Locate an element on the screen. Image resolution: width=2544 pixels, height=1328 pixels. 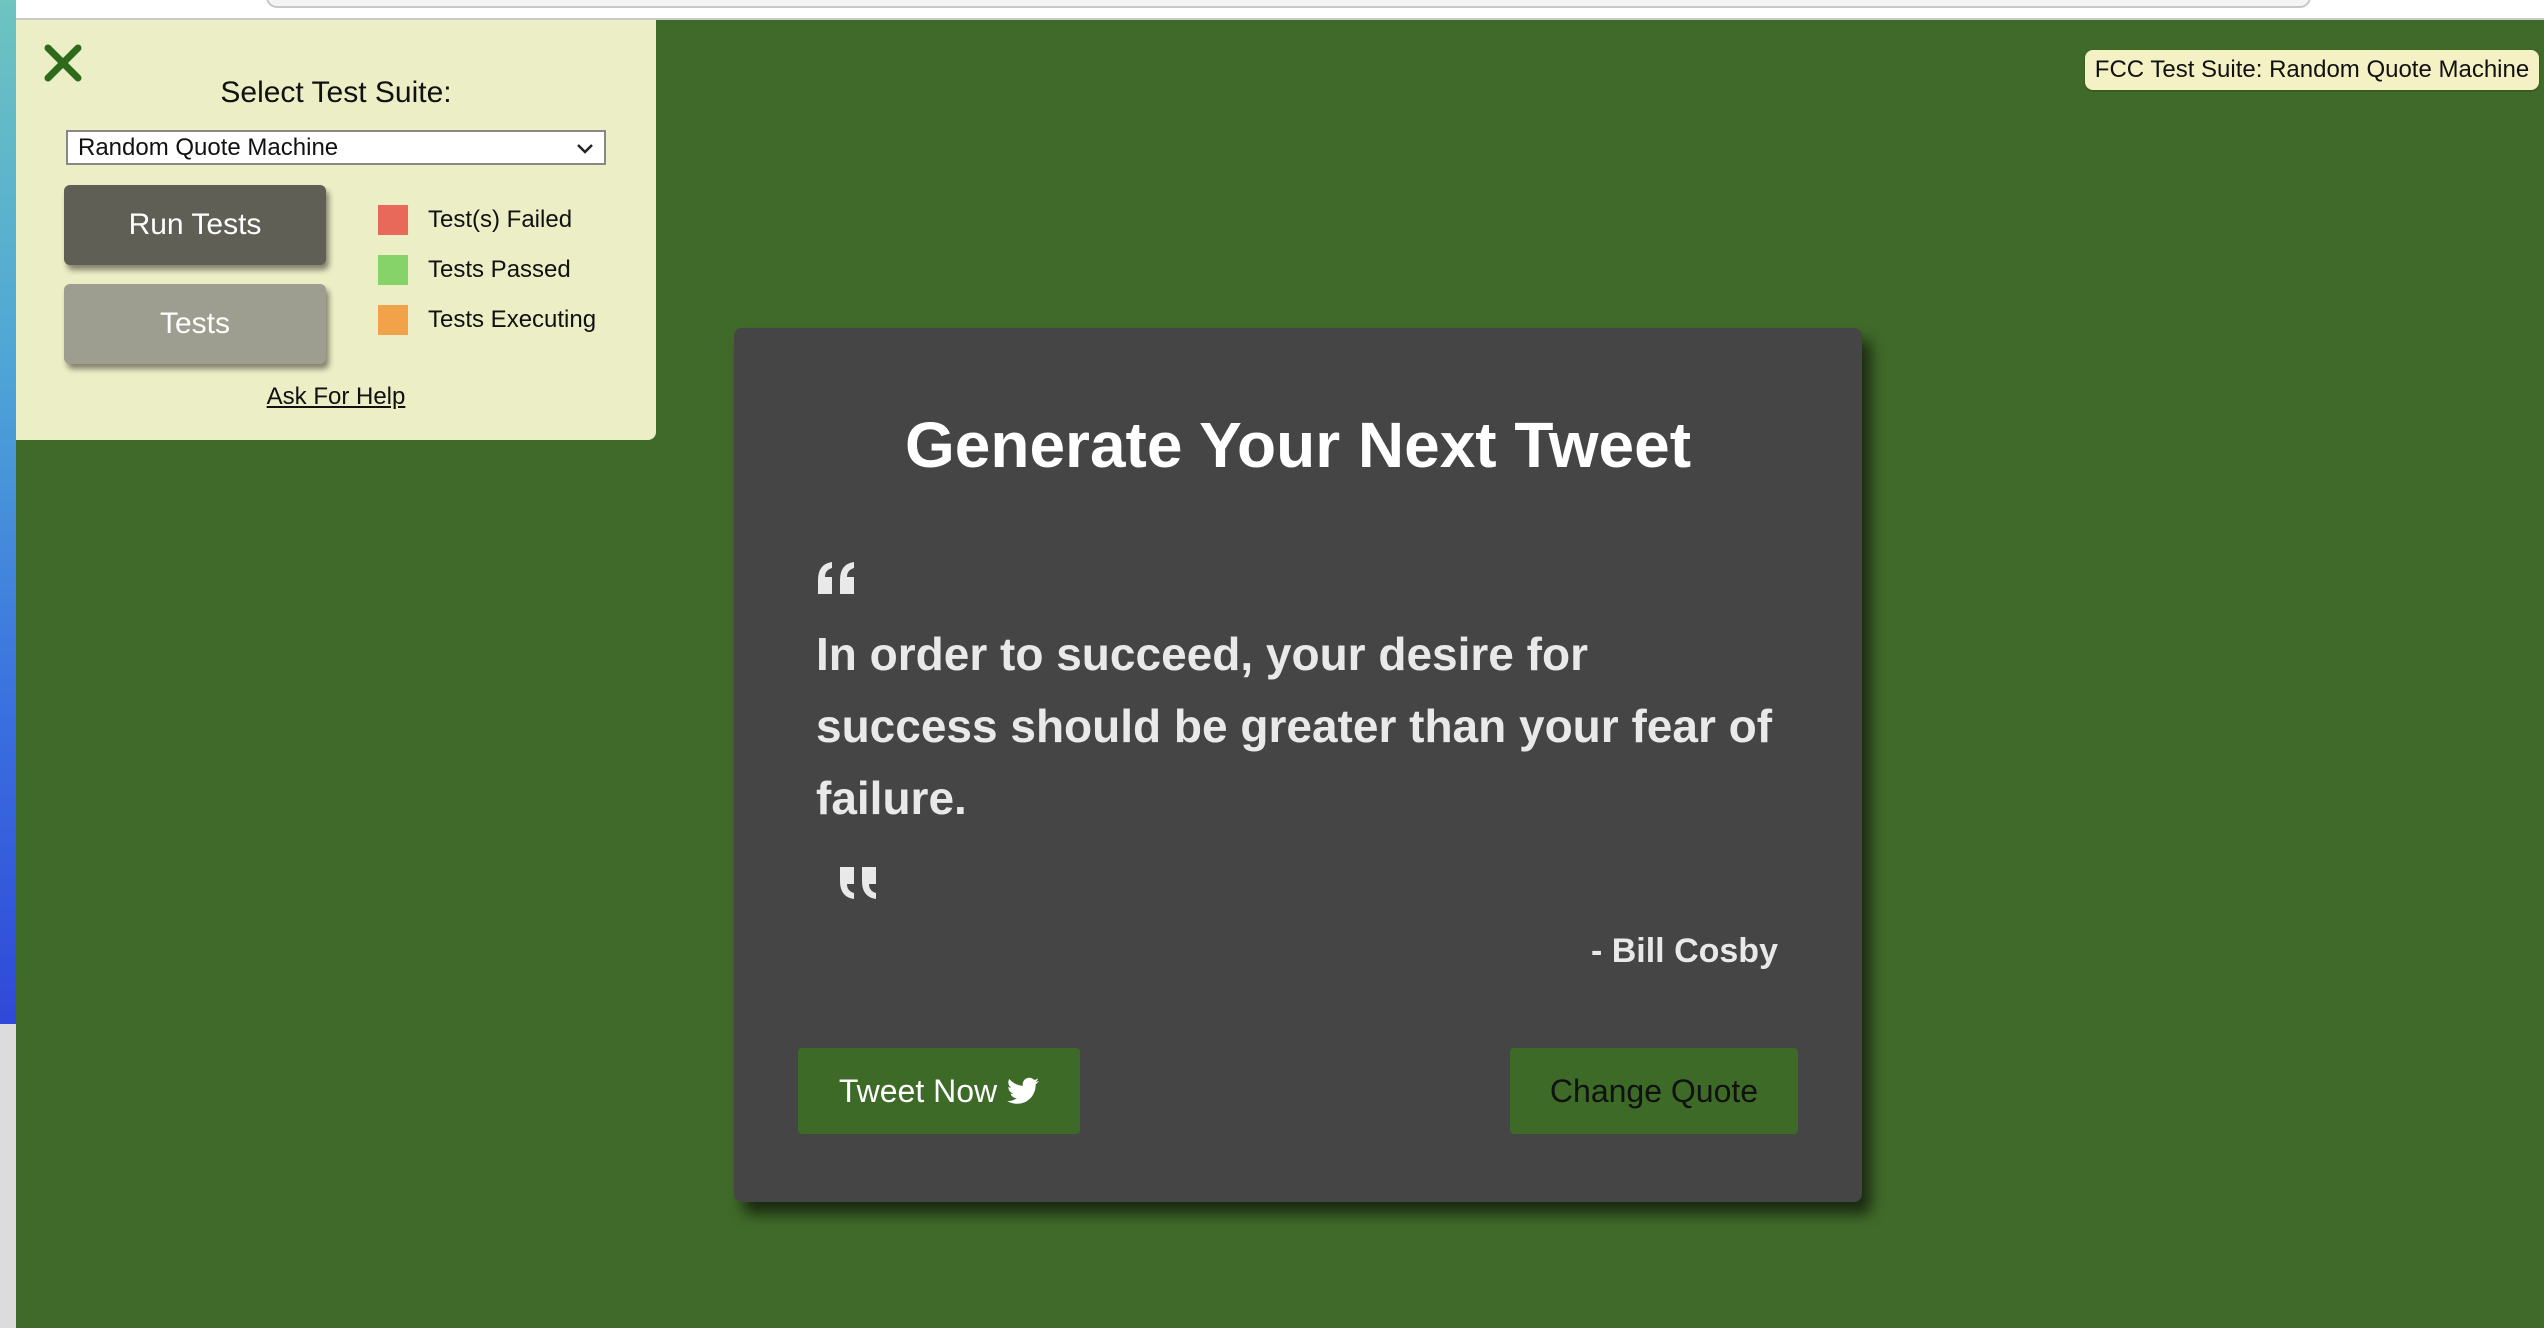
browser-chrome is located at coordinates (1280, 10).